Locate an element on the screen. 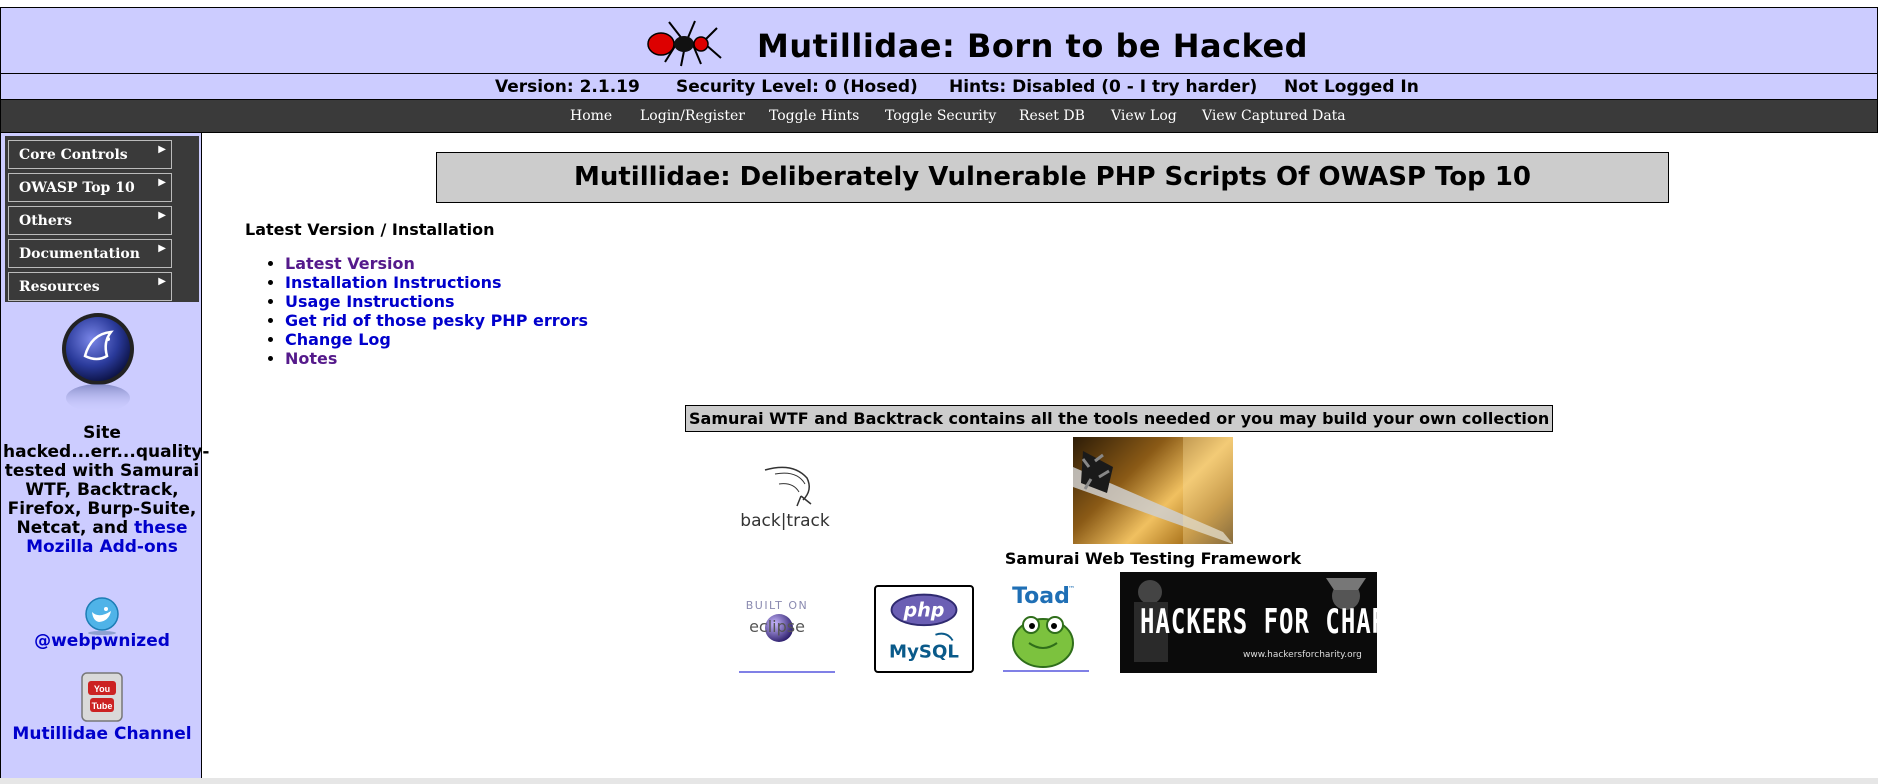  svg-text: You is located at coordinates (102, 689).